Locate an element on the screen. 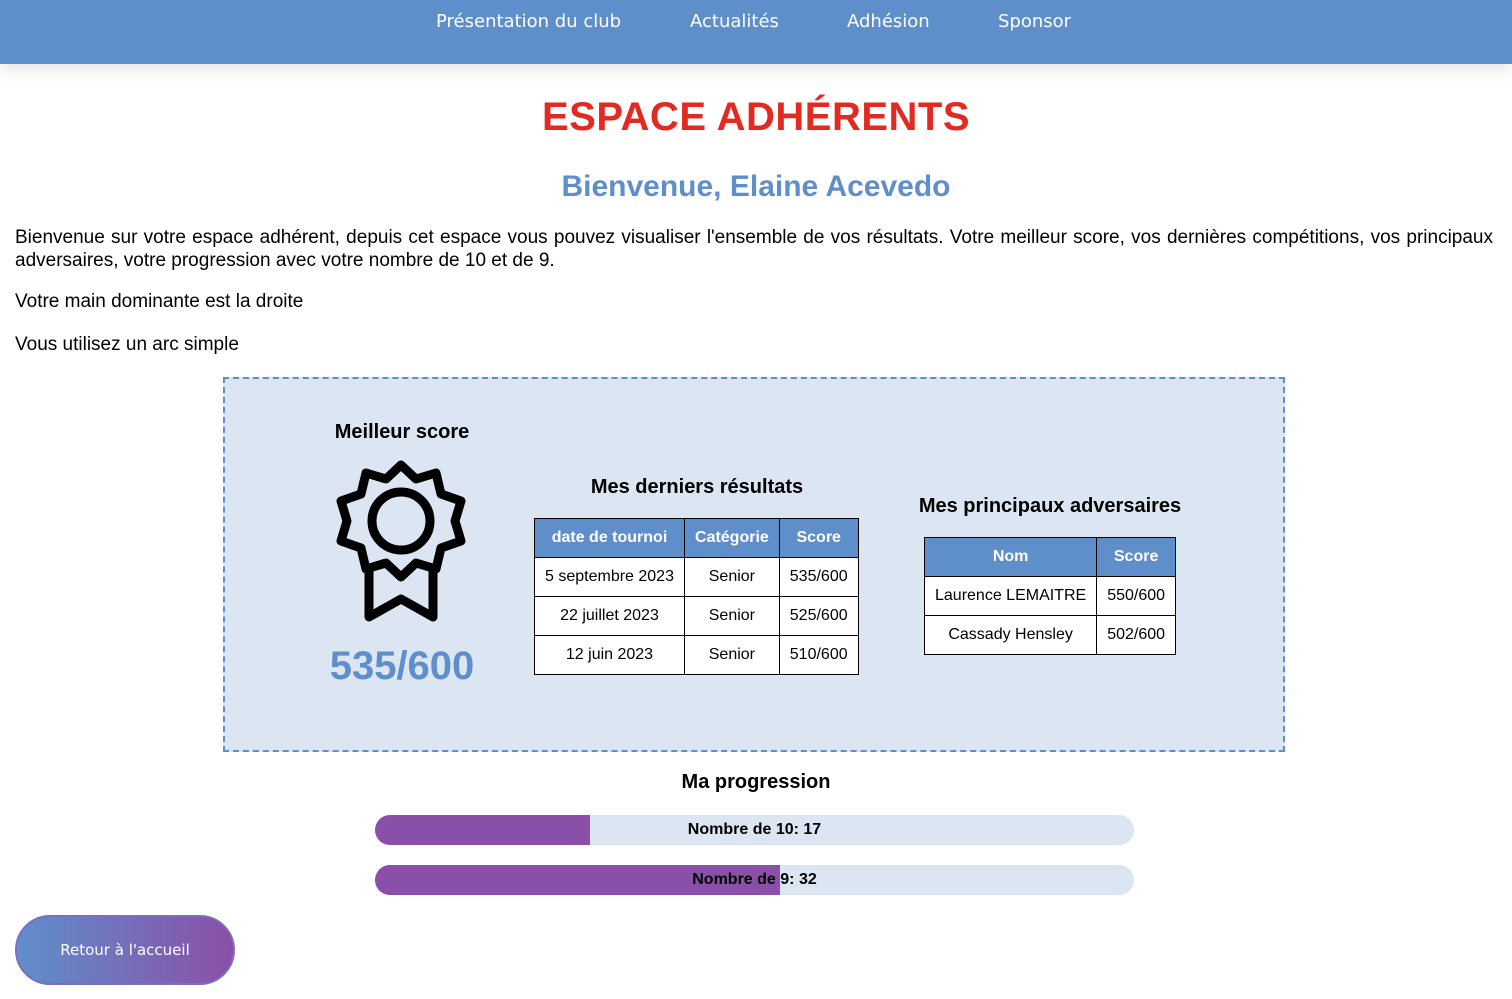 The image size is (1512, 999). award-ribbon-icon is located at coordinates (401, 541).